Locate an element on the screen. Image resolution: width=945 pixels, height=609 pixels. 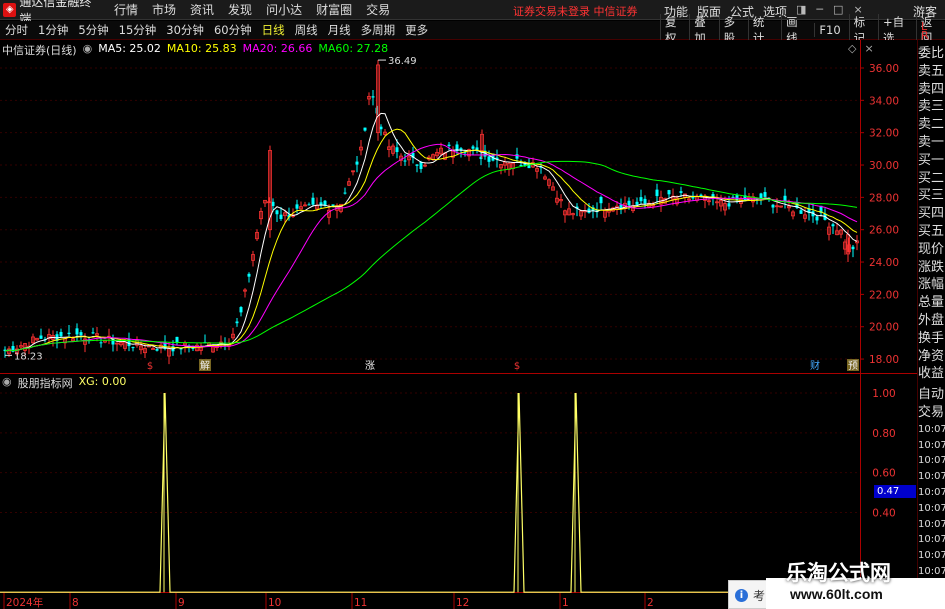
period-tab-6: 日线 is located at coordinates (273, 30).